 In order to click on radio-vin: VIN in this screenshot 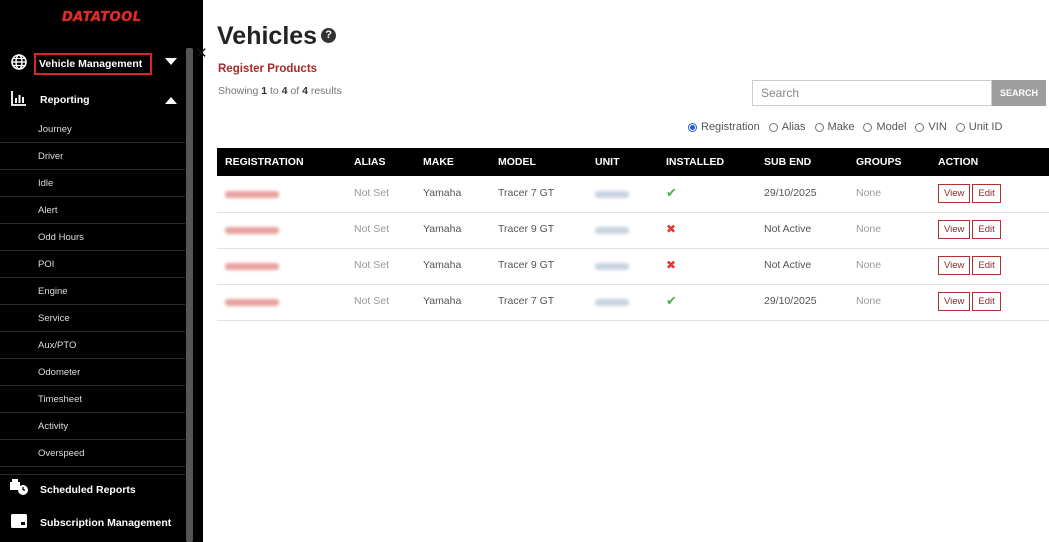, I will do `click(931, 127)`.